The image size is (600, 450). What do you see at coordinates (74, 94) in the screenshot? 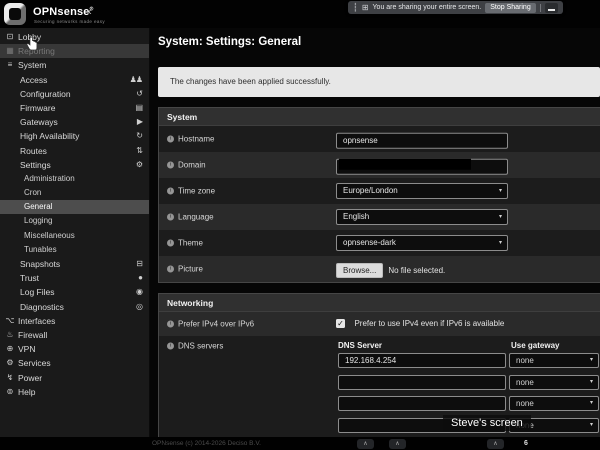
I see `sidebar-item-configuration: Configuration ↺` at bounding box center [74, 94].